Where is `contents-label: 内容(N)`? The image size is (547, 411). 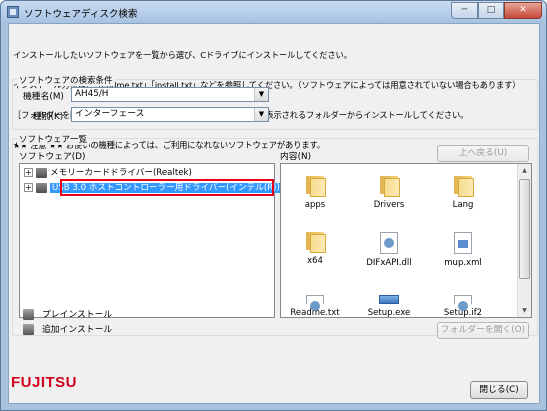
contents-label: 内容(N) is located at coordinates (296, 157).